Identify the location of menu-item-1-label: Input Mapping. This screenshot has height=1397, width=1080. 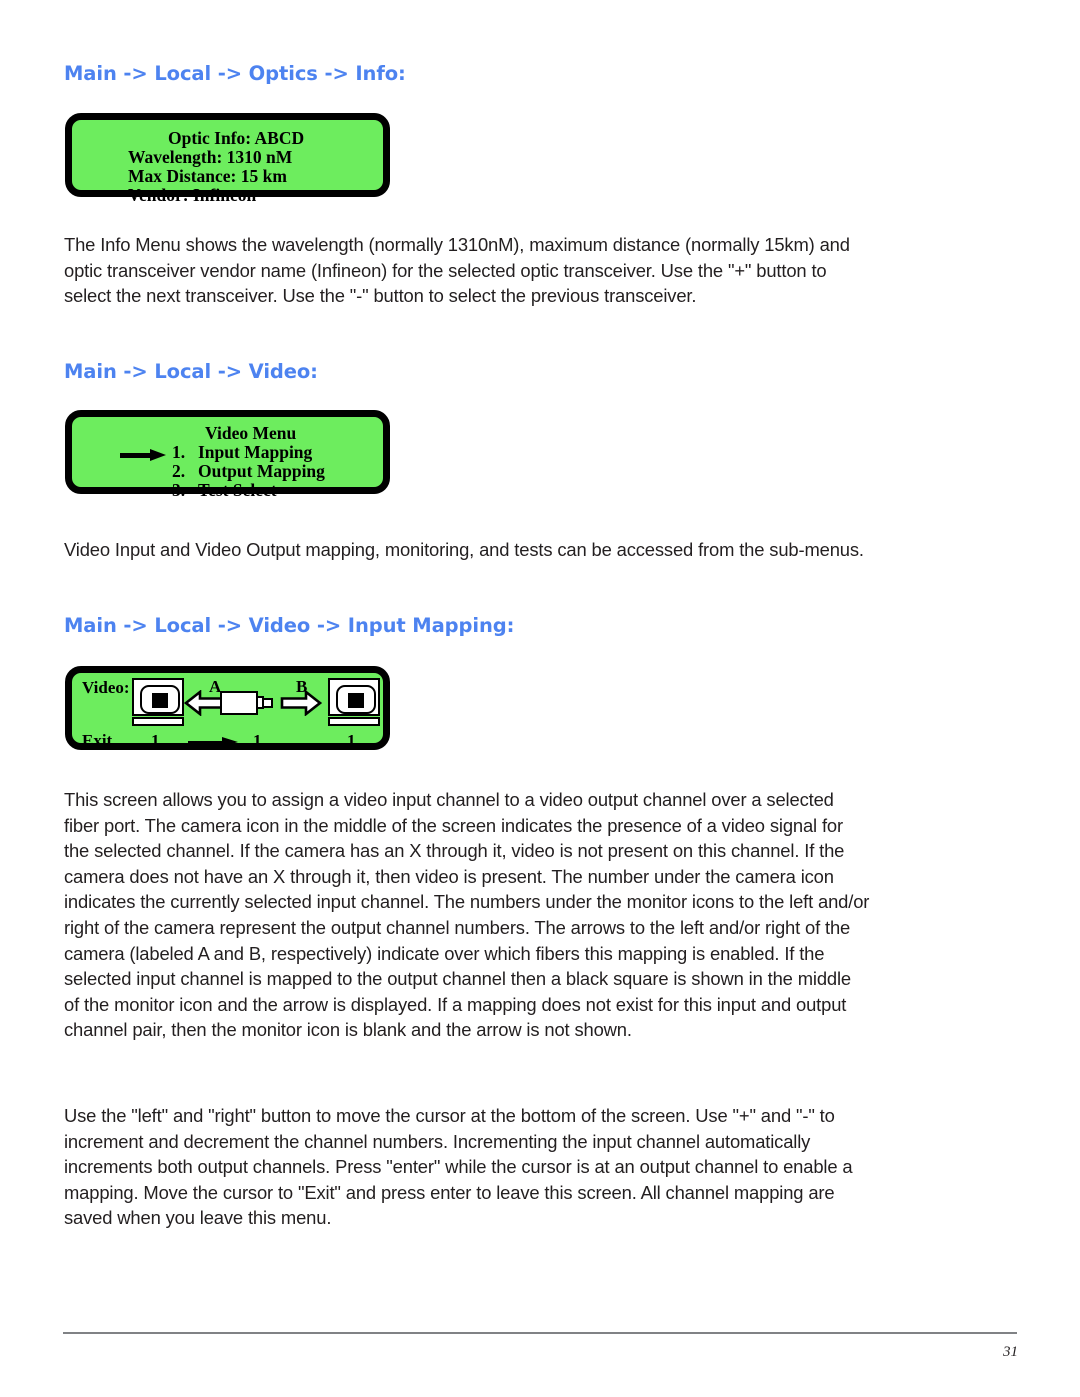
(255, 452).